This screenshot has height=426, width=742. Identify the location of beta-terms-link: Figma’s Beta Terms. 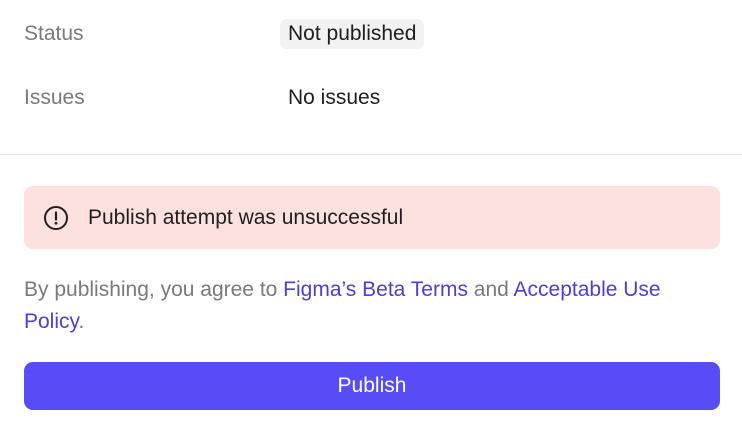
(375, 289).